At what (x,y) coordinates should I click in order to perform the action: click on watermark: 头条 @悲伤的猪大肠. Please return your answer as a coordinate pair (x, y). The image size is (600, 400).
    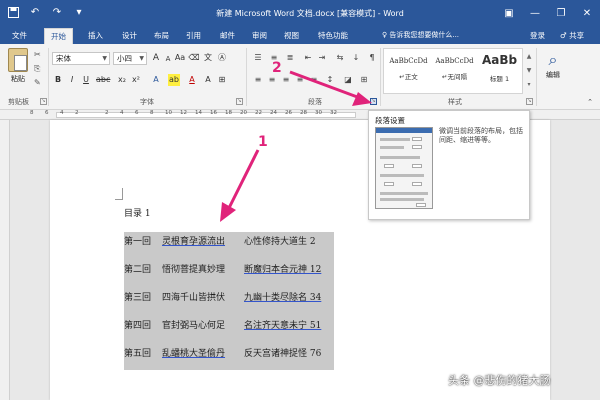
    Looking at the image, I should click on (499, 380).